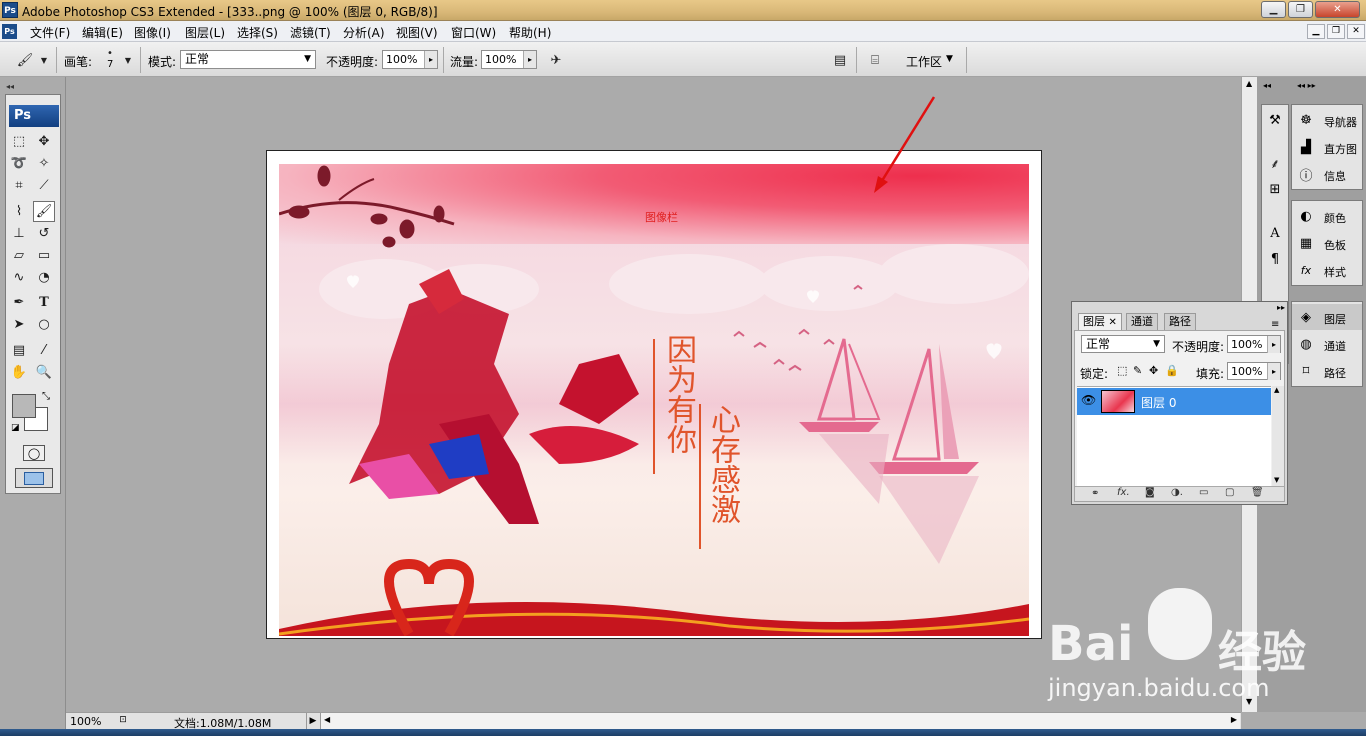 The image size is (1366, 736). What do you see at coordinates (310, 32) in the screenshot?
I see `menu-filter: 滤镜(T)` at bounding box center [310, 32].